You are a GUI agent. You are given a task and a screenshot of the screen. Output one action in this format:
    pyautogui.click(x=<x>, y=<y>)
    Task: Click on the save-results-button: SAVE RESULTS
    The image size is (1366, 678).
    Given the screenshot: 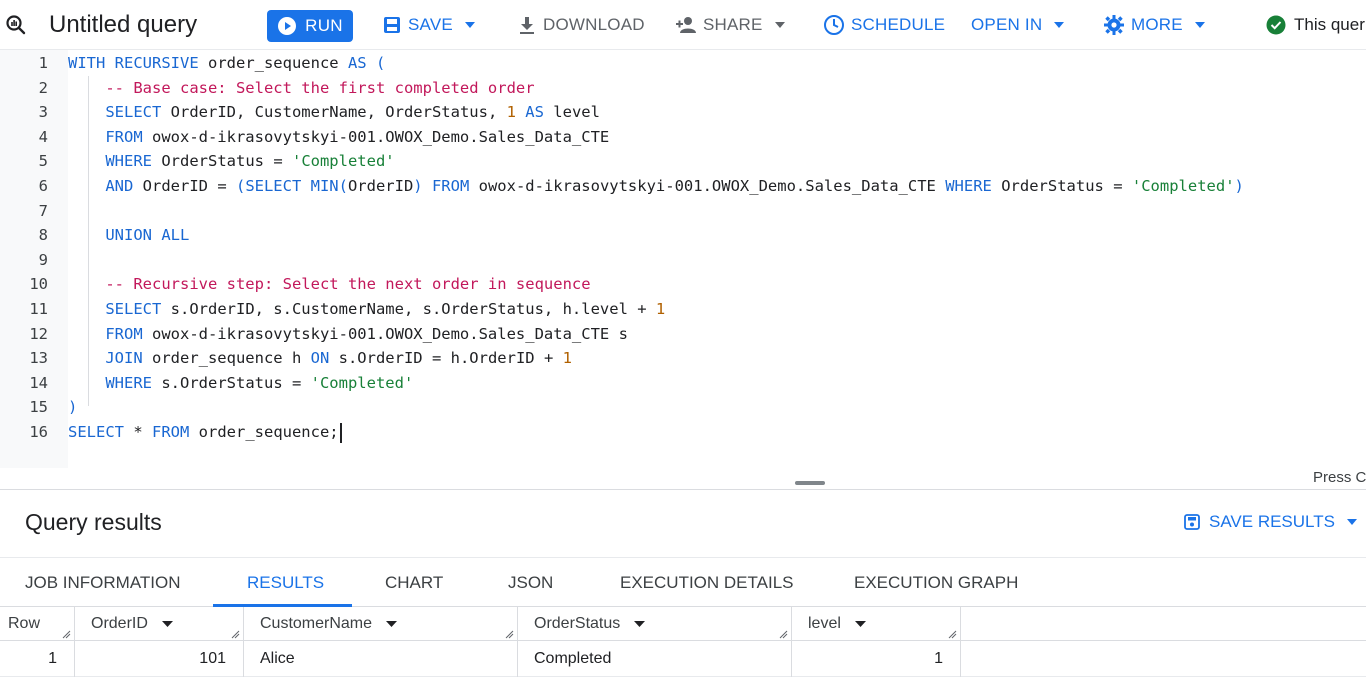 What is the action you would take?
    pyautogui.click(x=1275, y=522)
    